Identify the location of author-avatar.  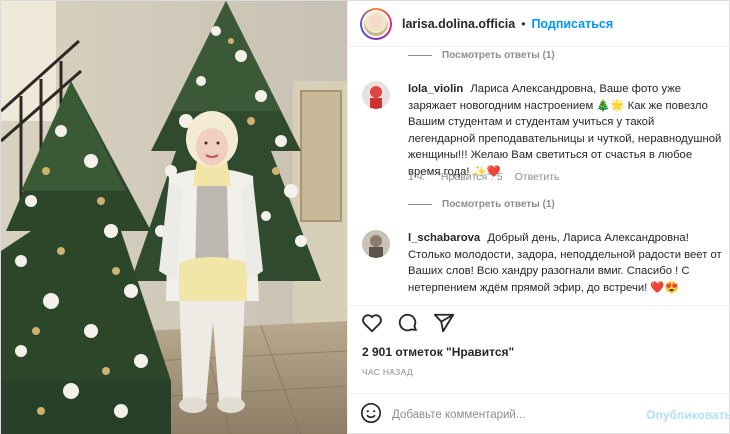
(376, 23).